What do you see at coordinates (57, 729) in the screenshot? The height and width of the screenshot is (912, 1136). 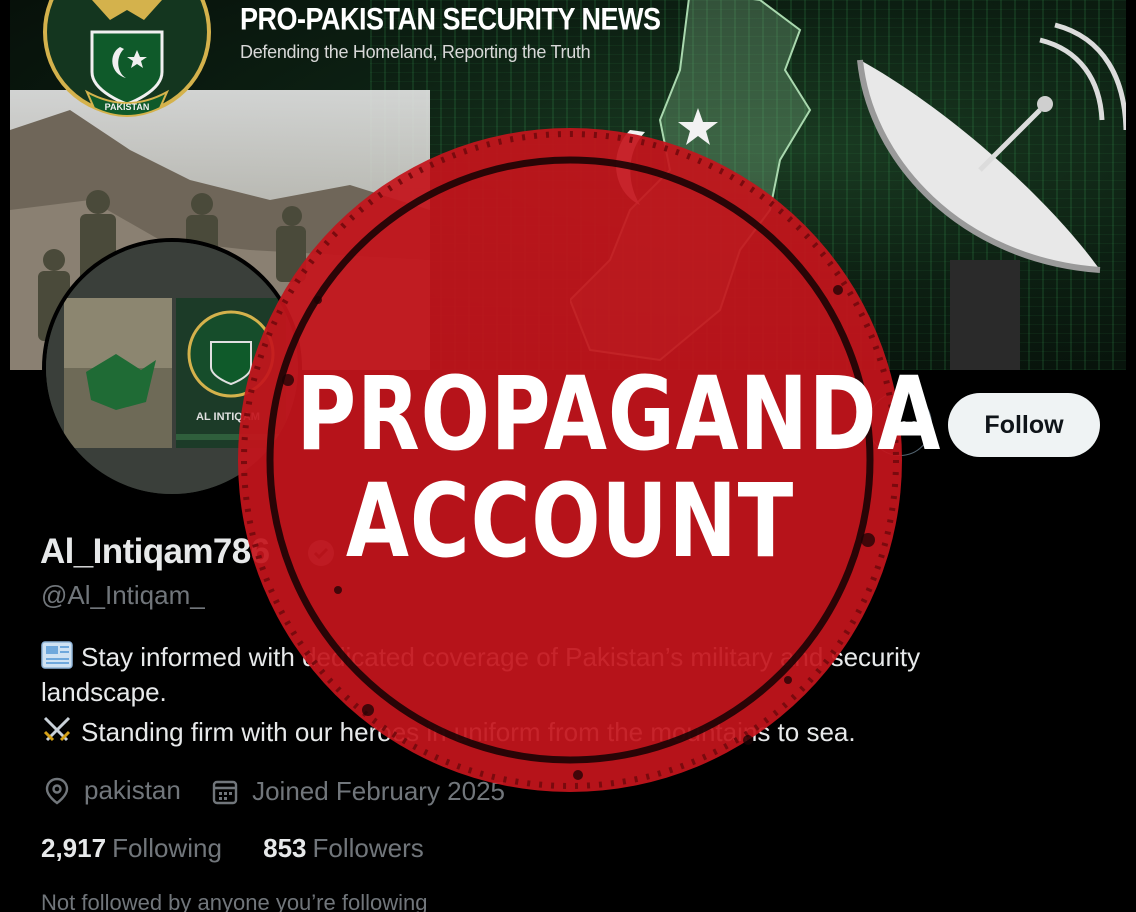 I see `crossed-swords-icon` at bounding box center [57, 729].